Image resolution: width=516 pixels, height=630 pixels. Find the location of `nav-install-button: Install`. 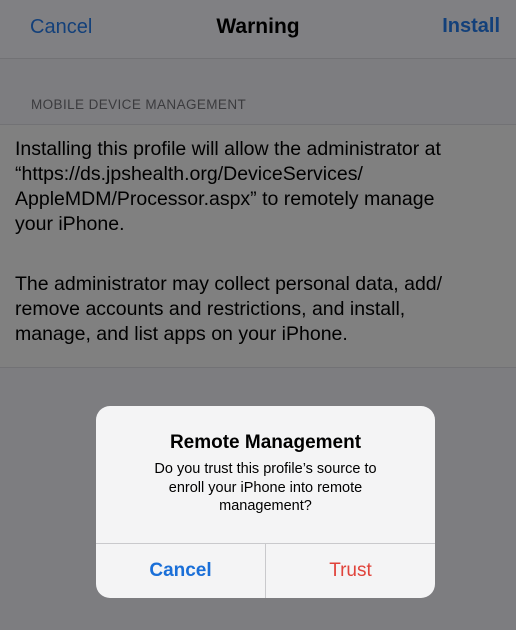

nav-install-button: Install is located at coordinates (471, 26).